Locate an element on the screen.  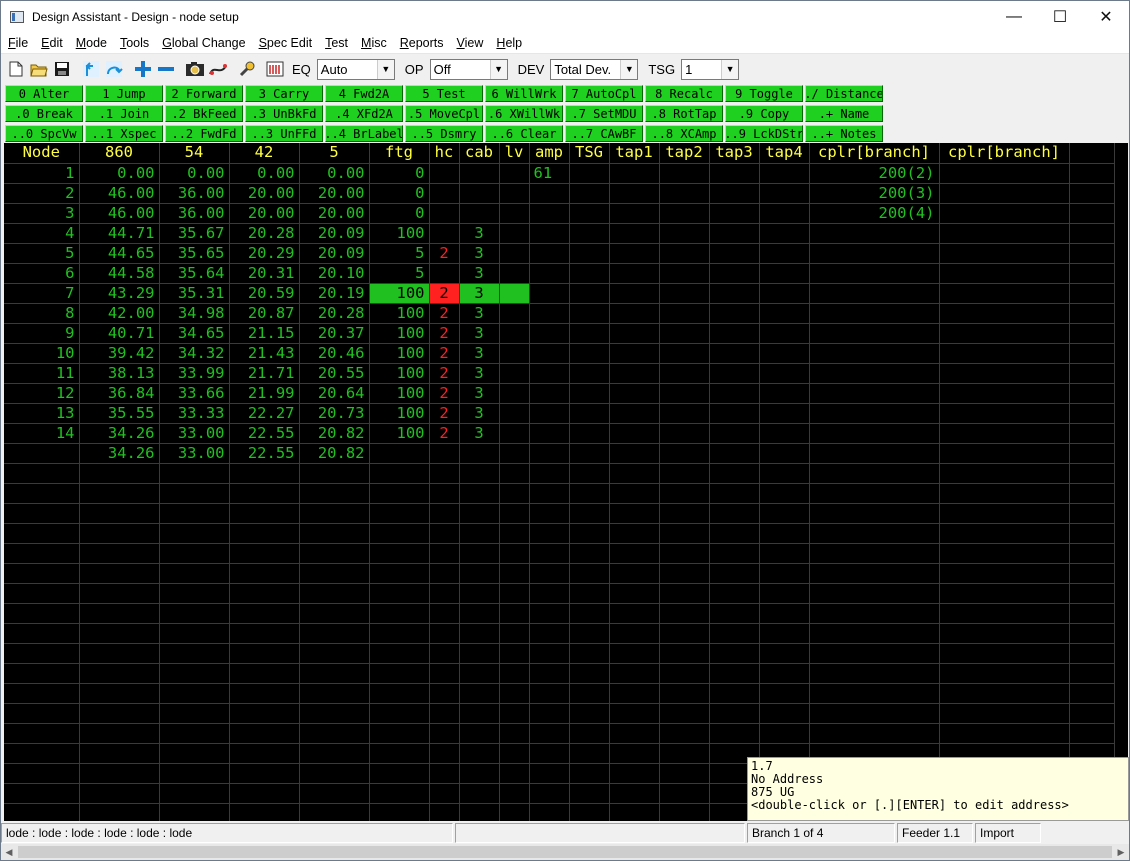
op-select: Off ▼ is located at coordinates (468, 69).